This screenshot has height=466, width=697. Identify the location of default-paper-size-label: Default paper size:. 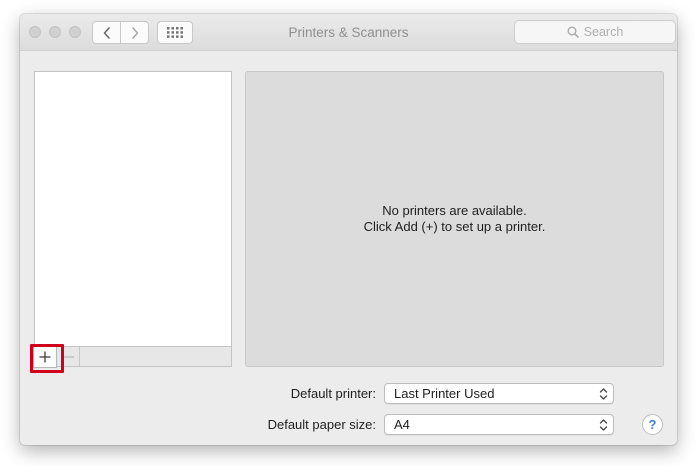
(321, 424).